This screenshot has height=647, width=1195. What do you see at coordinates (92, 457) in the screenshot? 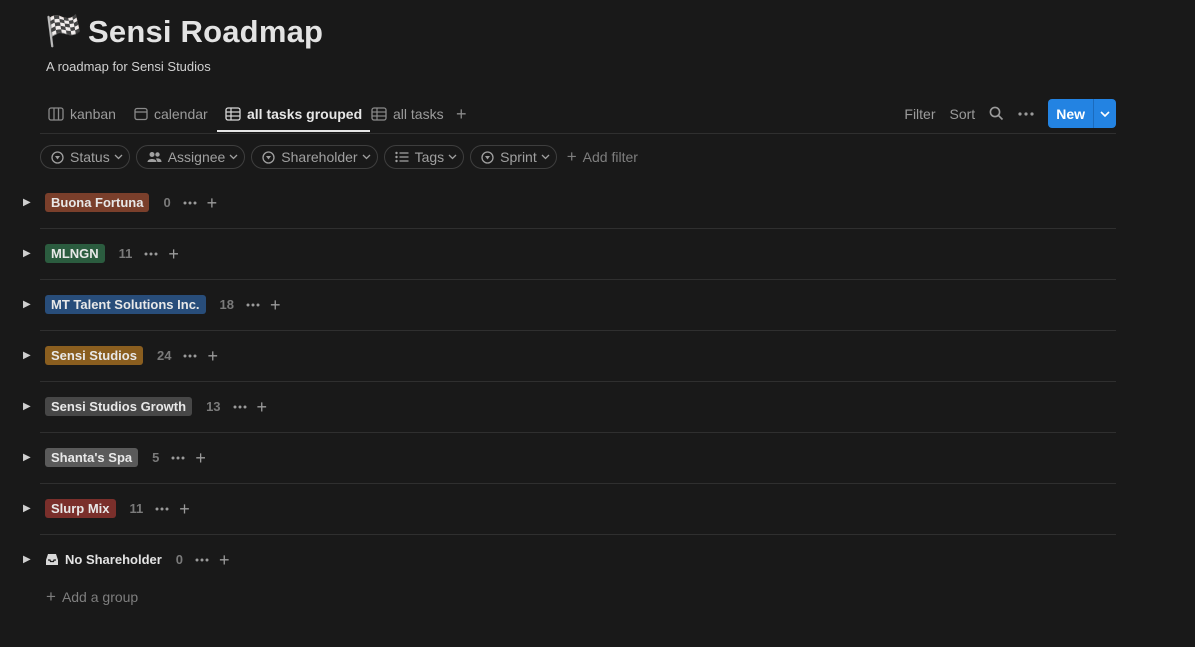
I see `group-tag: Shanta's Spa` at bounding box center [92, 457].